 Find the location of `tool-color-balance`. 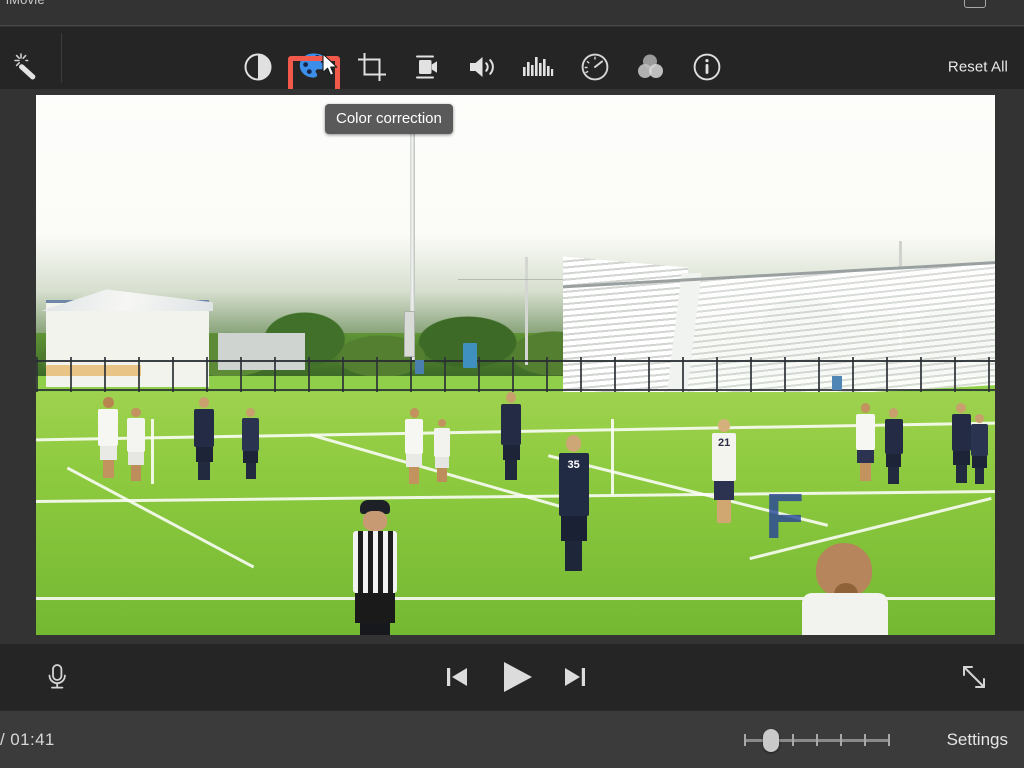

tool-color-balance is located at coordinates (258, 67).